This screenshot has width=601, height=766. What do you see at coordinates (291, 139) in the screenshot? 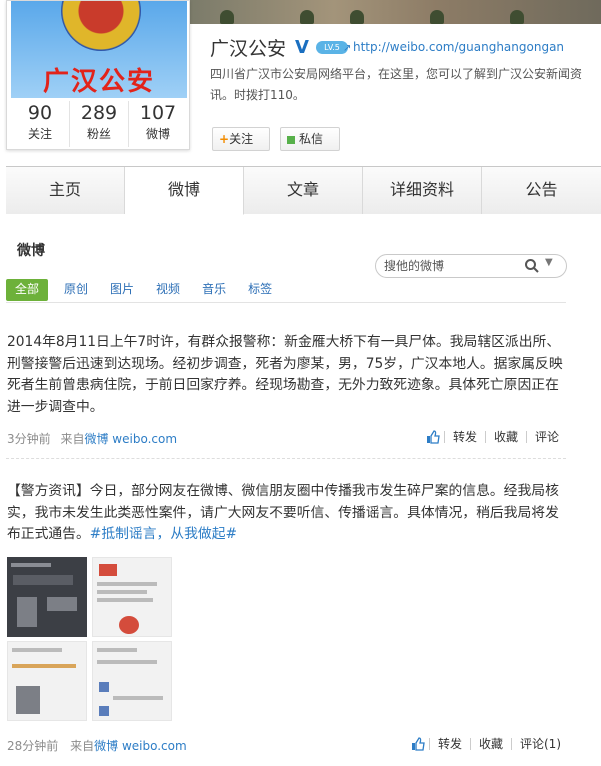
I see `message-icon` at bounding box center [291, 139].